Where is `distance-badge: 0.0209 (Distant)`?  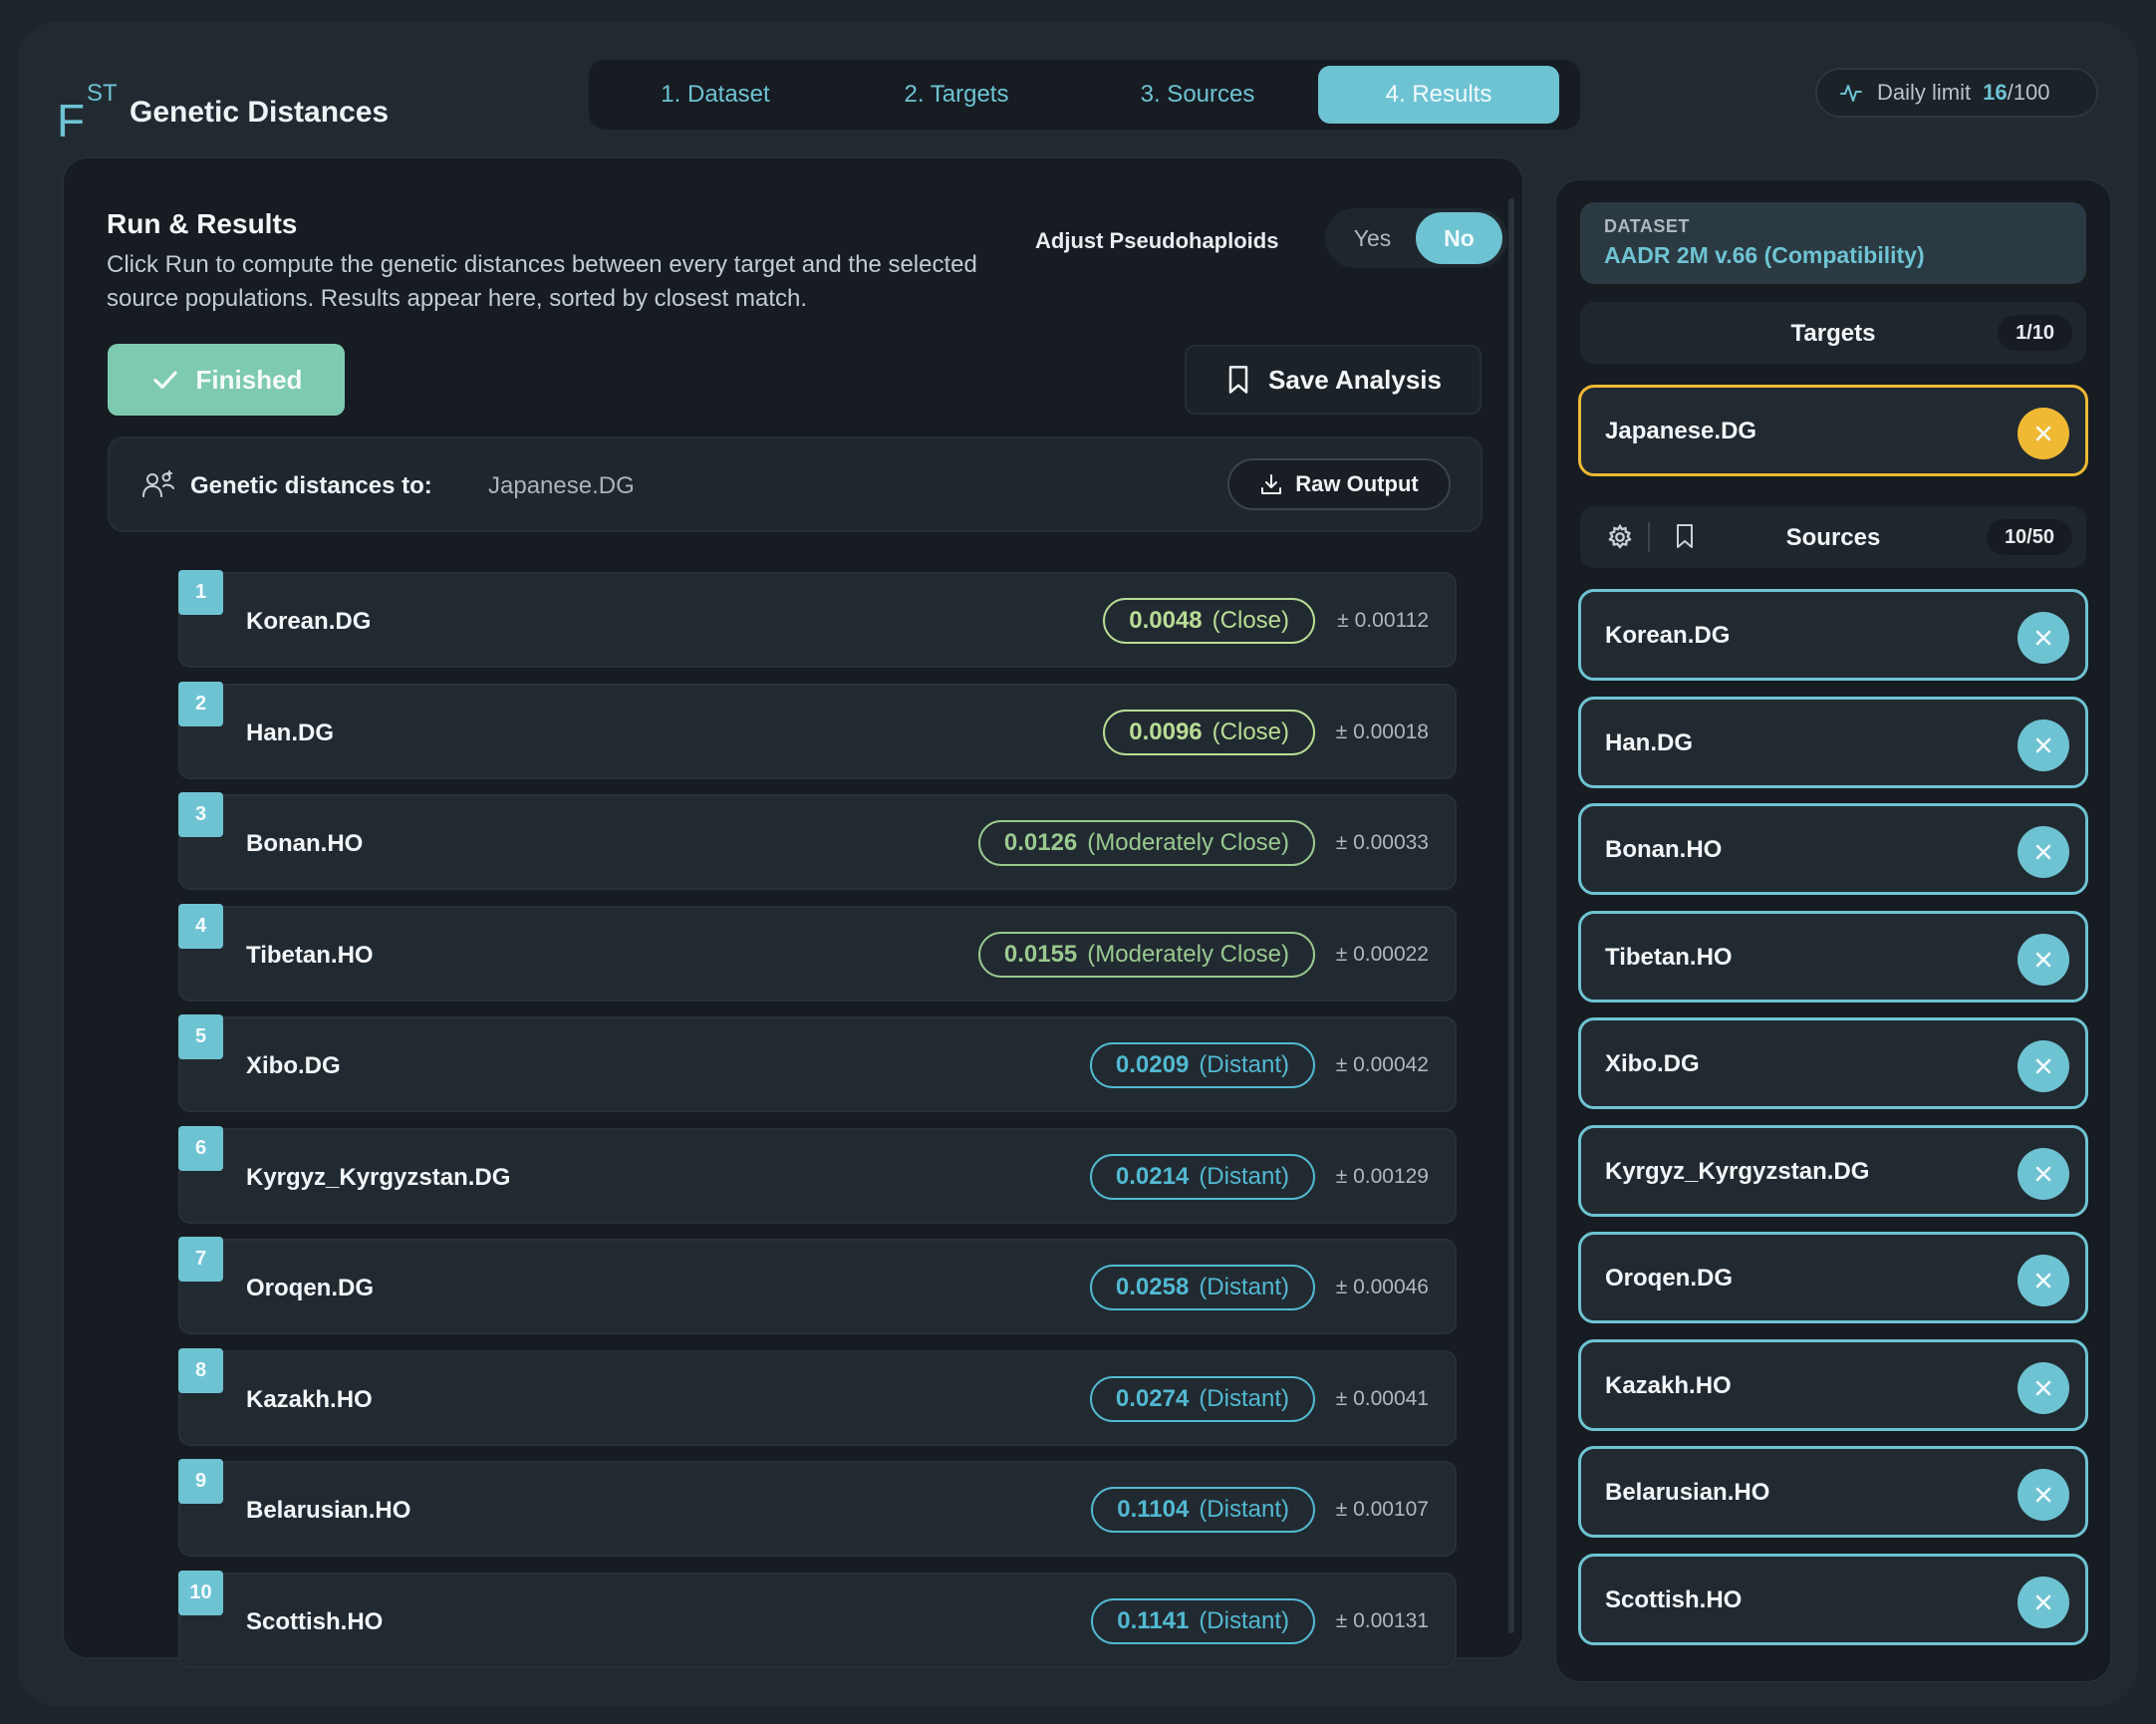
distance-badge: 0.0209 (Distant) is located at coordinates (1202, 1065).